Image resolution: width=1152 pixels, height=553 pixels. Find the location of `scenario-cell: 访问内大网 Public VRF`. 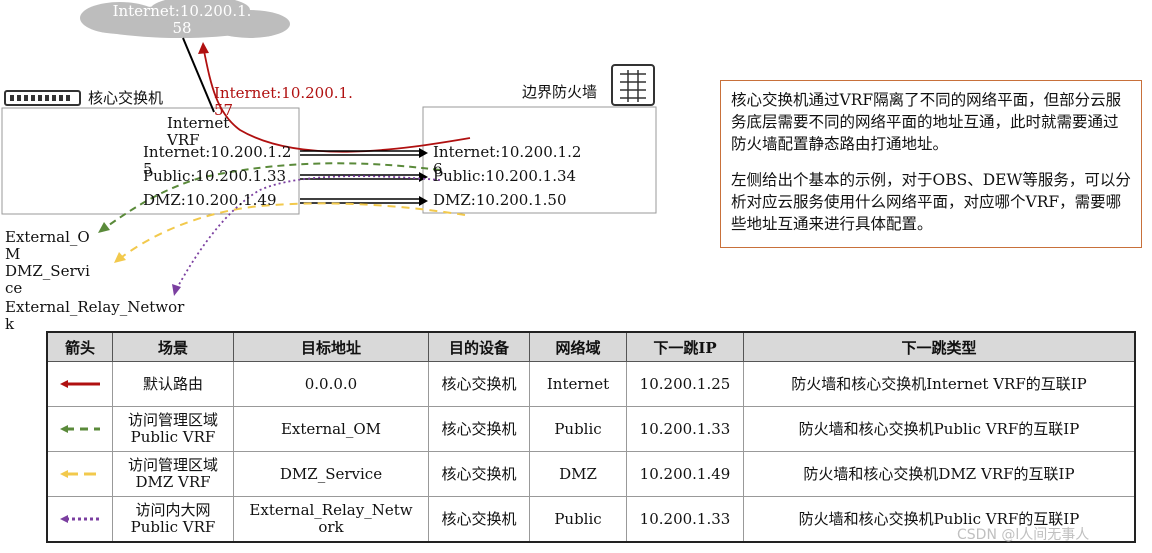

scenario-cell: 访问内大网 Public VRF is located at coordinates (173, 519).